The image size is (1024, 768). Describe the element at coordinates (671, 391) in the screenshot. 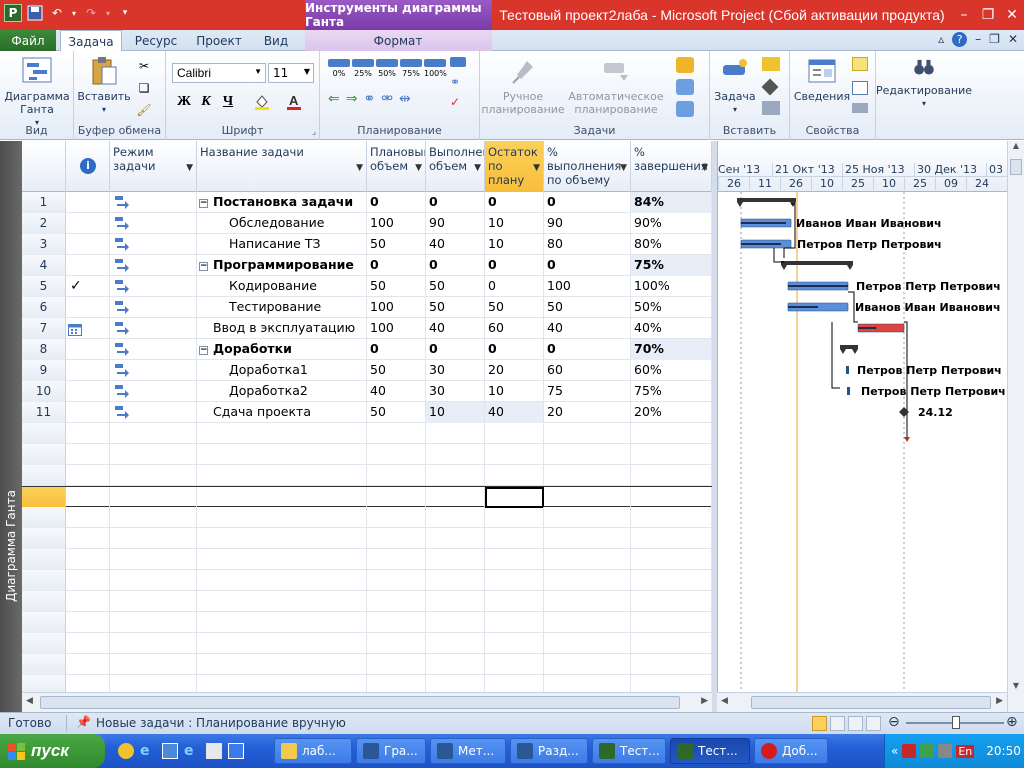

I see `cell-pct_complete: 75%` at that location.